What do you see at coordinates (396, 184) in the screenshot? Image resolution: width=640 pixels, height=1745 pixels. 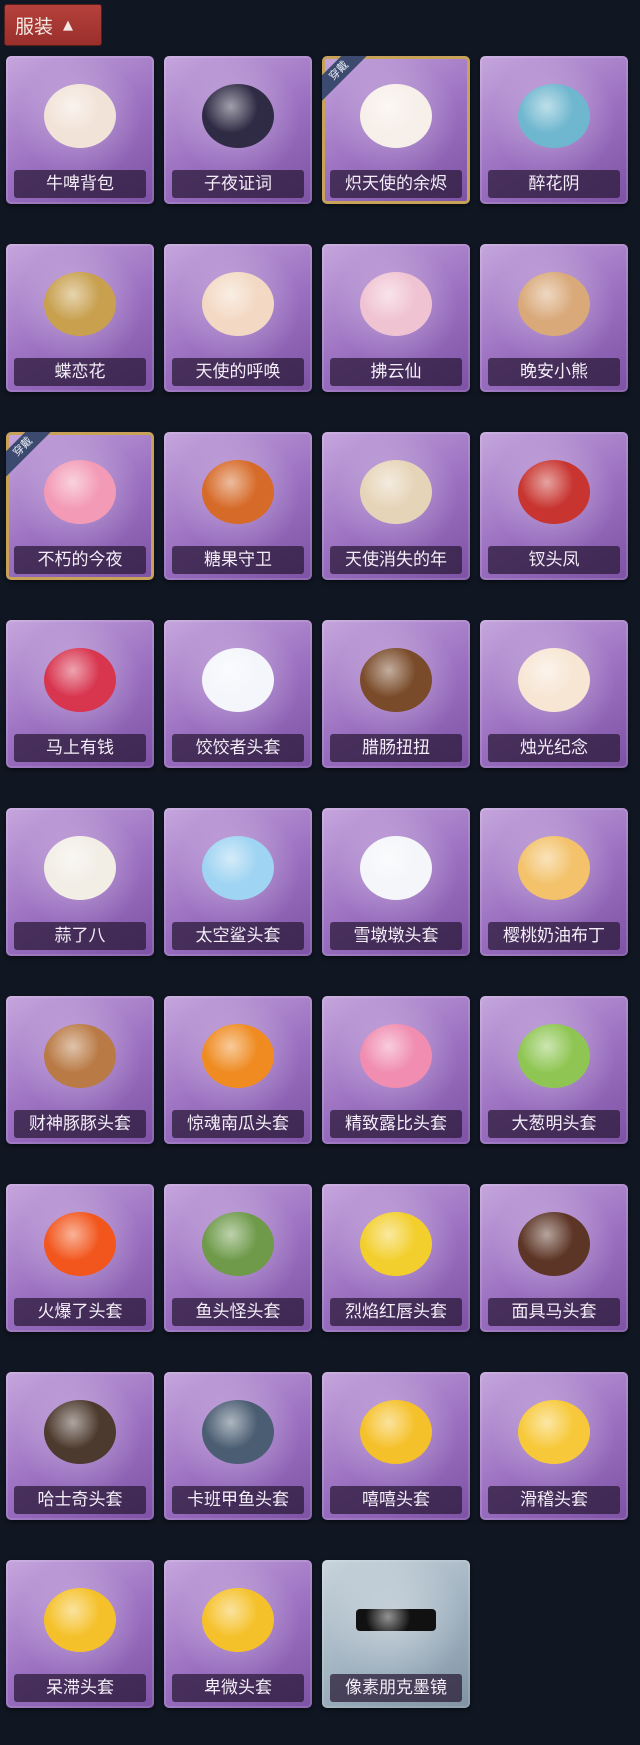 I see `costume-label: 炽天使的余烬` at bounding box center [396, 184].